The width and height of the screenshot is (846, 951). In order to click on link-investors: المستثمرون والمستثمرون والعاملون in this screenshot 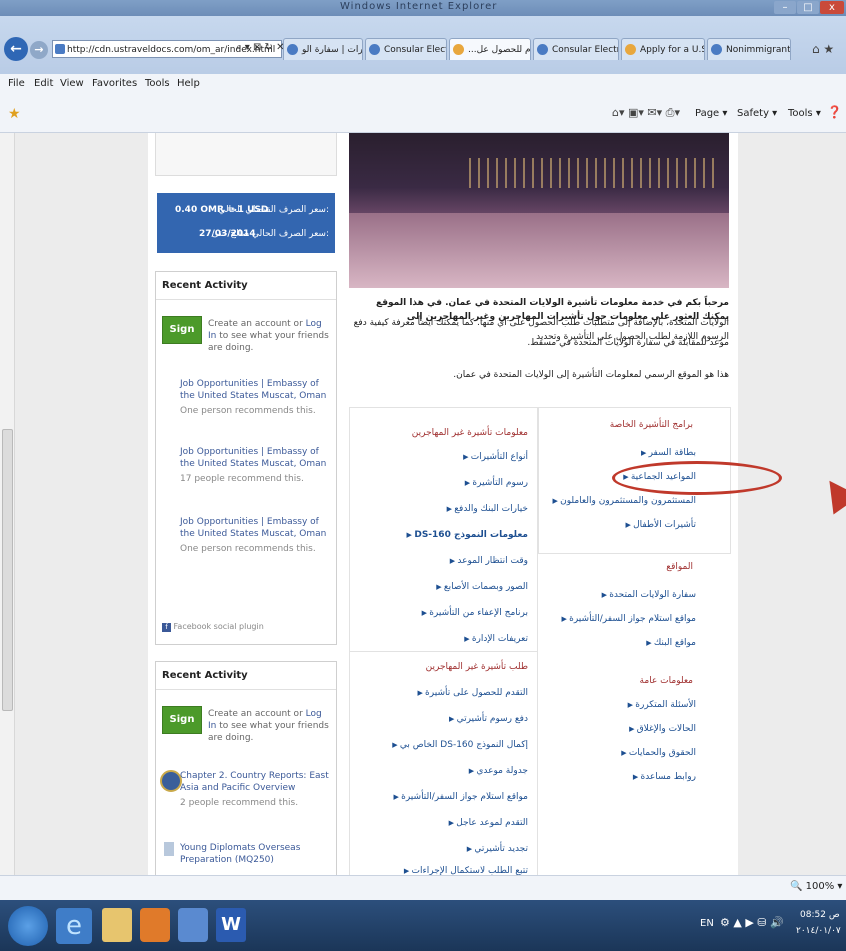, I will do `click(624, 501)`.